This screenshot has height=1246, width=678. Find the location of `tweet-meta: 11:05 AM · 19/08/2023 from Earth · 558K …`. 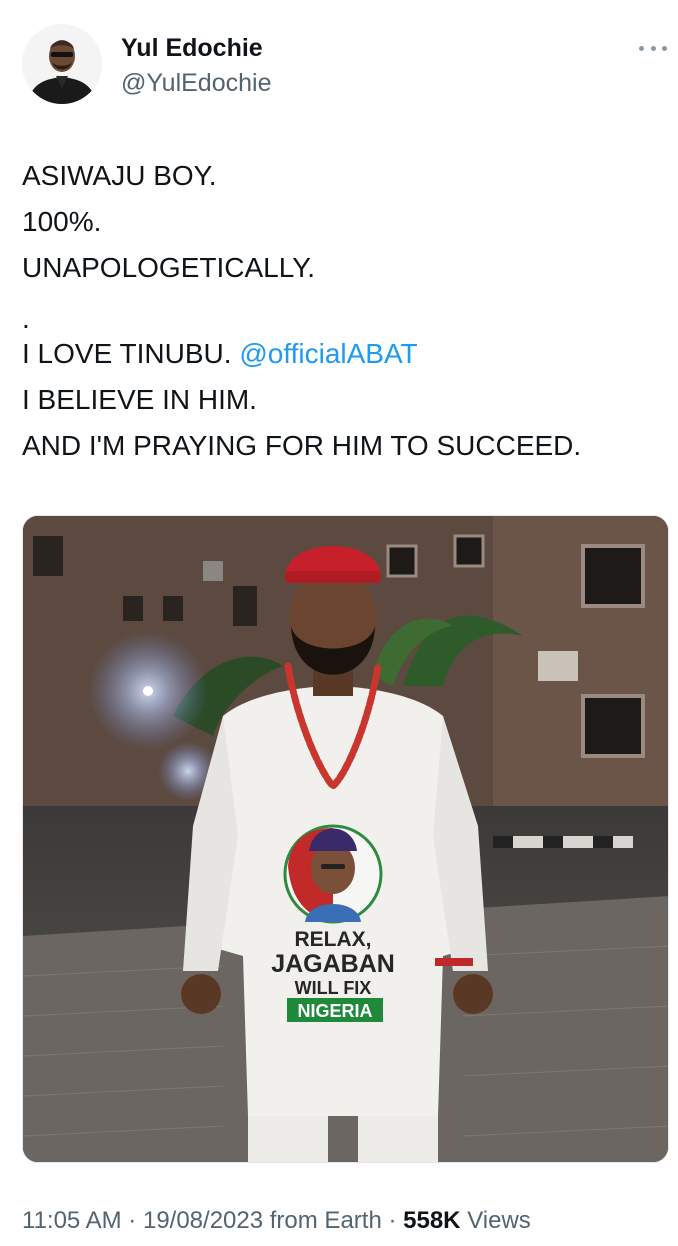

tweet-meta: 11:05 AM · 19/08/2023 from Earth · 558K … is located at coordinates (276, 1221).